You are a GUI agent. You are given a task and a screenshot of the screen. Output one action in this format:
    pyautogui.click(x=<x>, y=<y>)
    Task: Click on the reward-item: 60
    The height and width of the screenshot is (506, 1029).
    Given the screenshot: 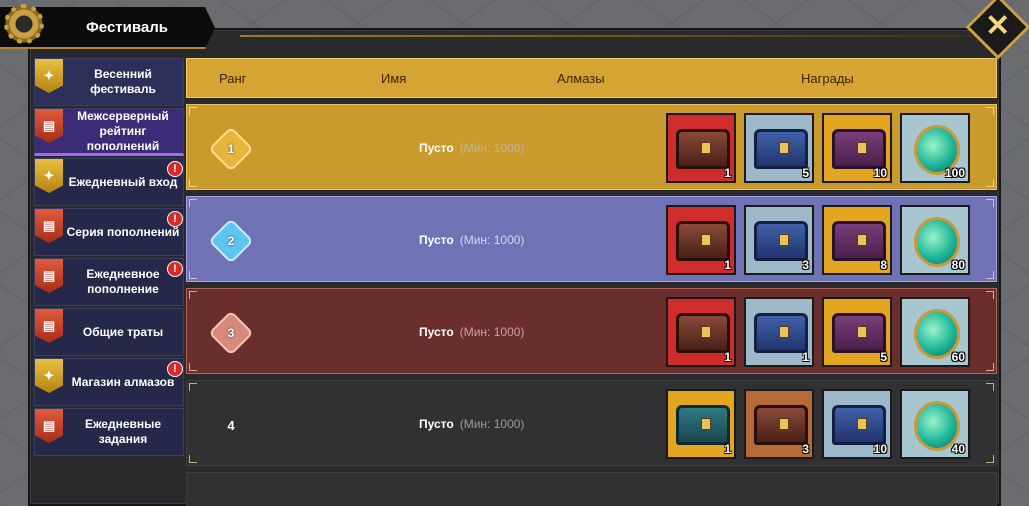 What is the action you would take?
    pyautogui.click(x=935, y=332)
    